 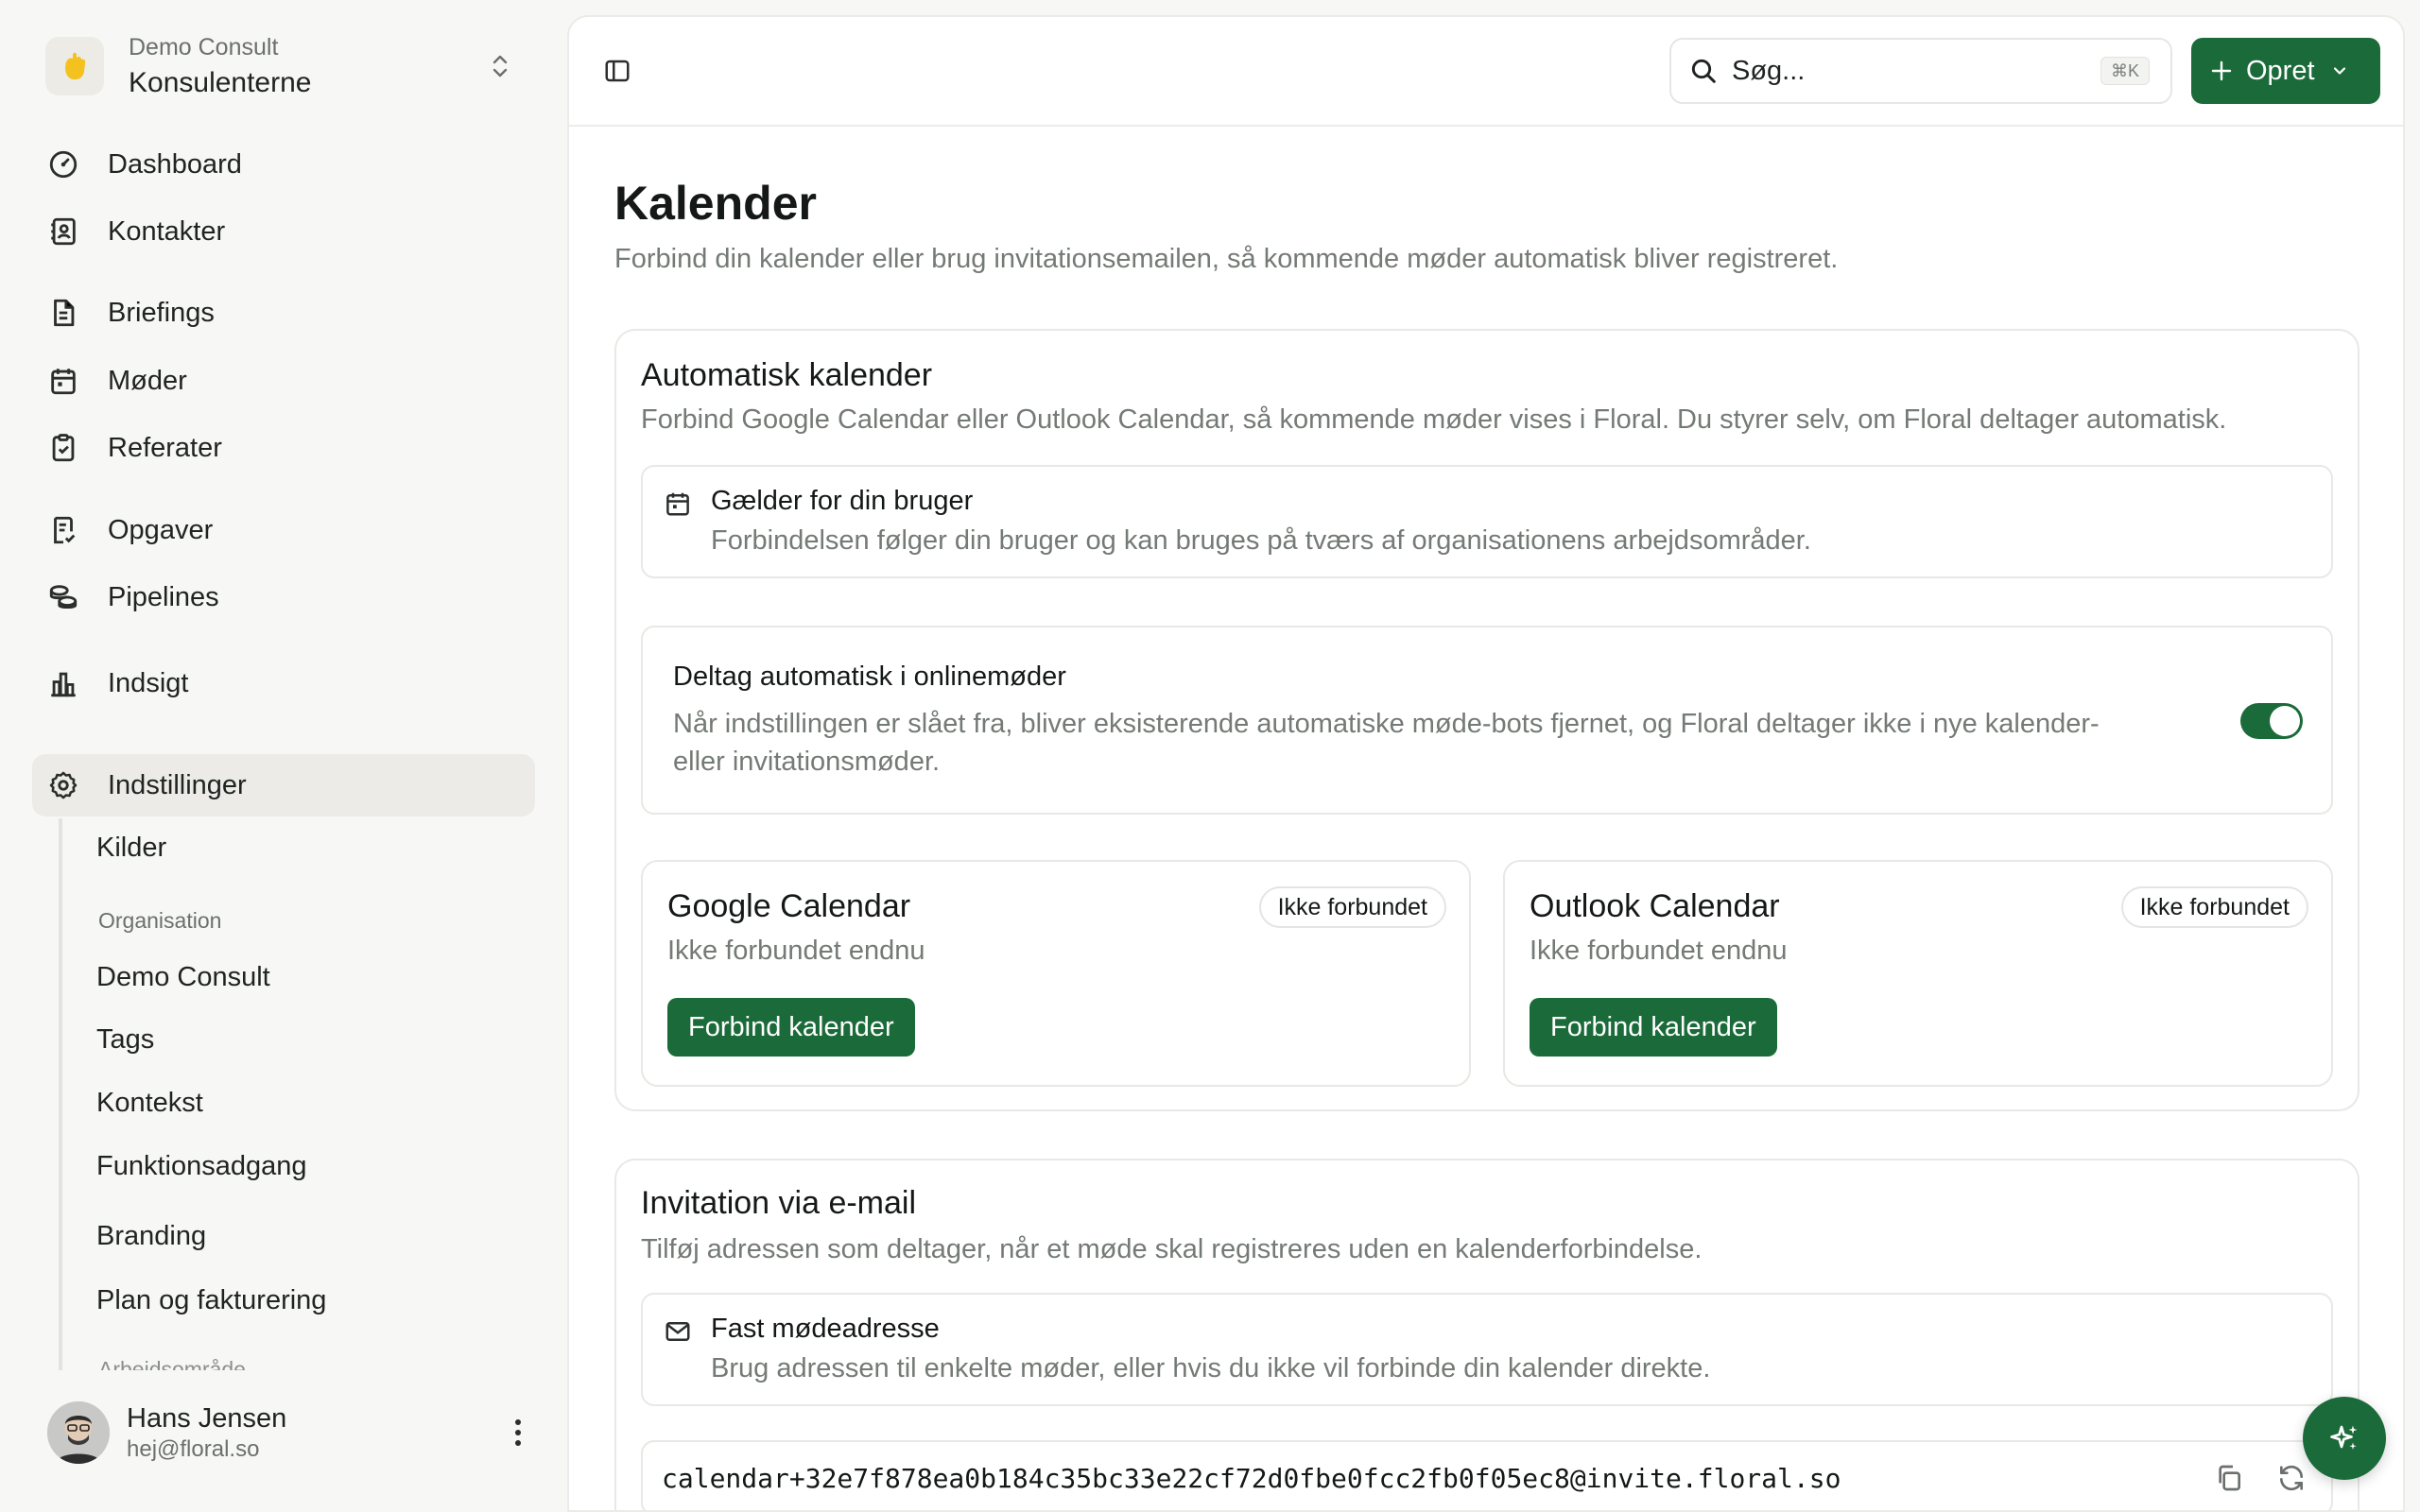 I want to click on user-email: hej@floral.so, so click(x=193, y=1448).